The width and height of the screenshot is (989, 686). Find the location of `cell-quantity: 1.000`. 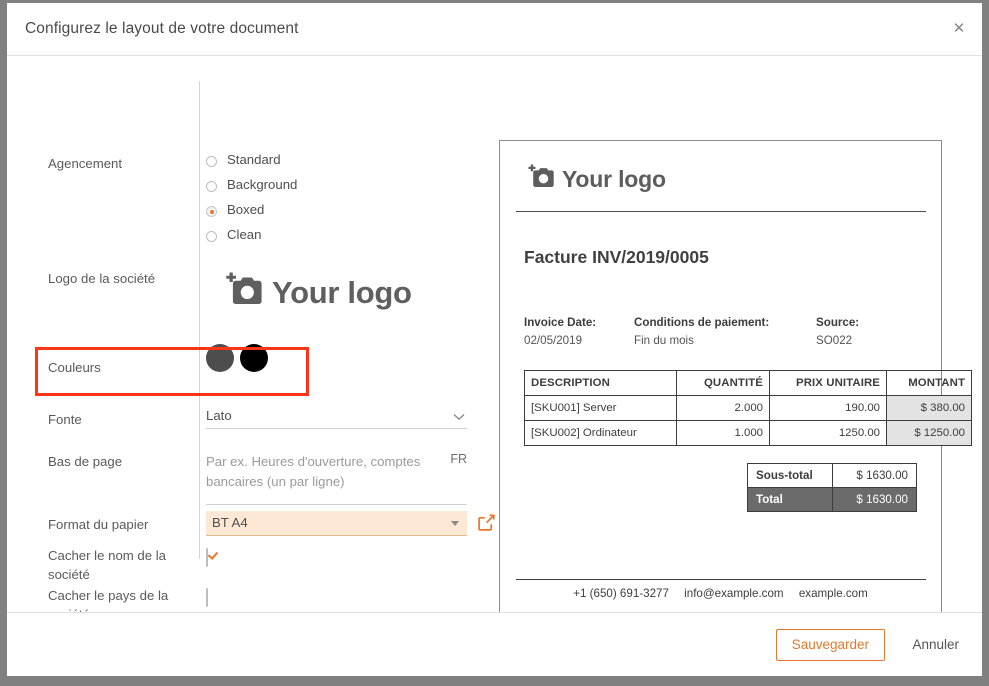

cell-quantity: 1.000 is located at coordinates (723, 433).